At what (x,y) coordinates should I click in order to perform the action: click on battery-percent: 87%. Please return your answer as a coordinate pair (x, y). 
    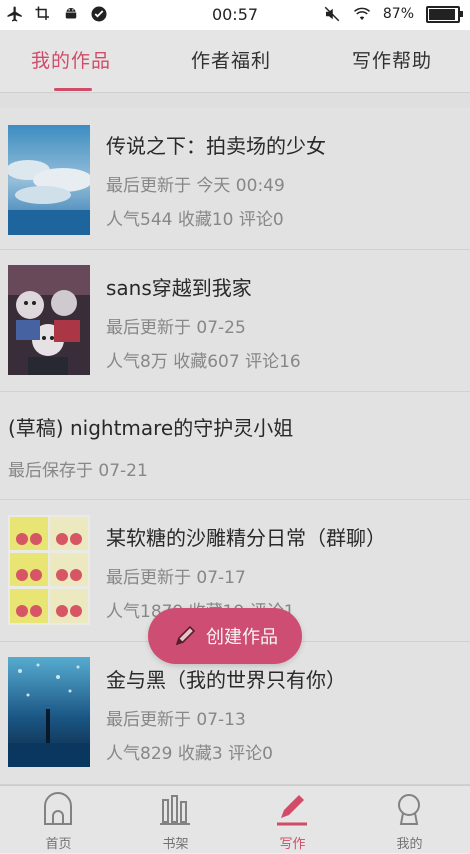
    Looking at the image, I should click on (398, 14).